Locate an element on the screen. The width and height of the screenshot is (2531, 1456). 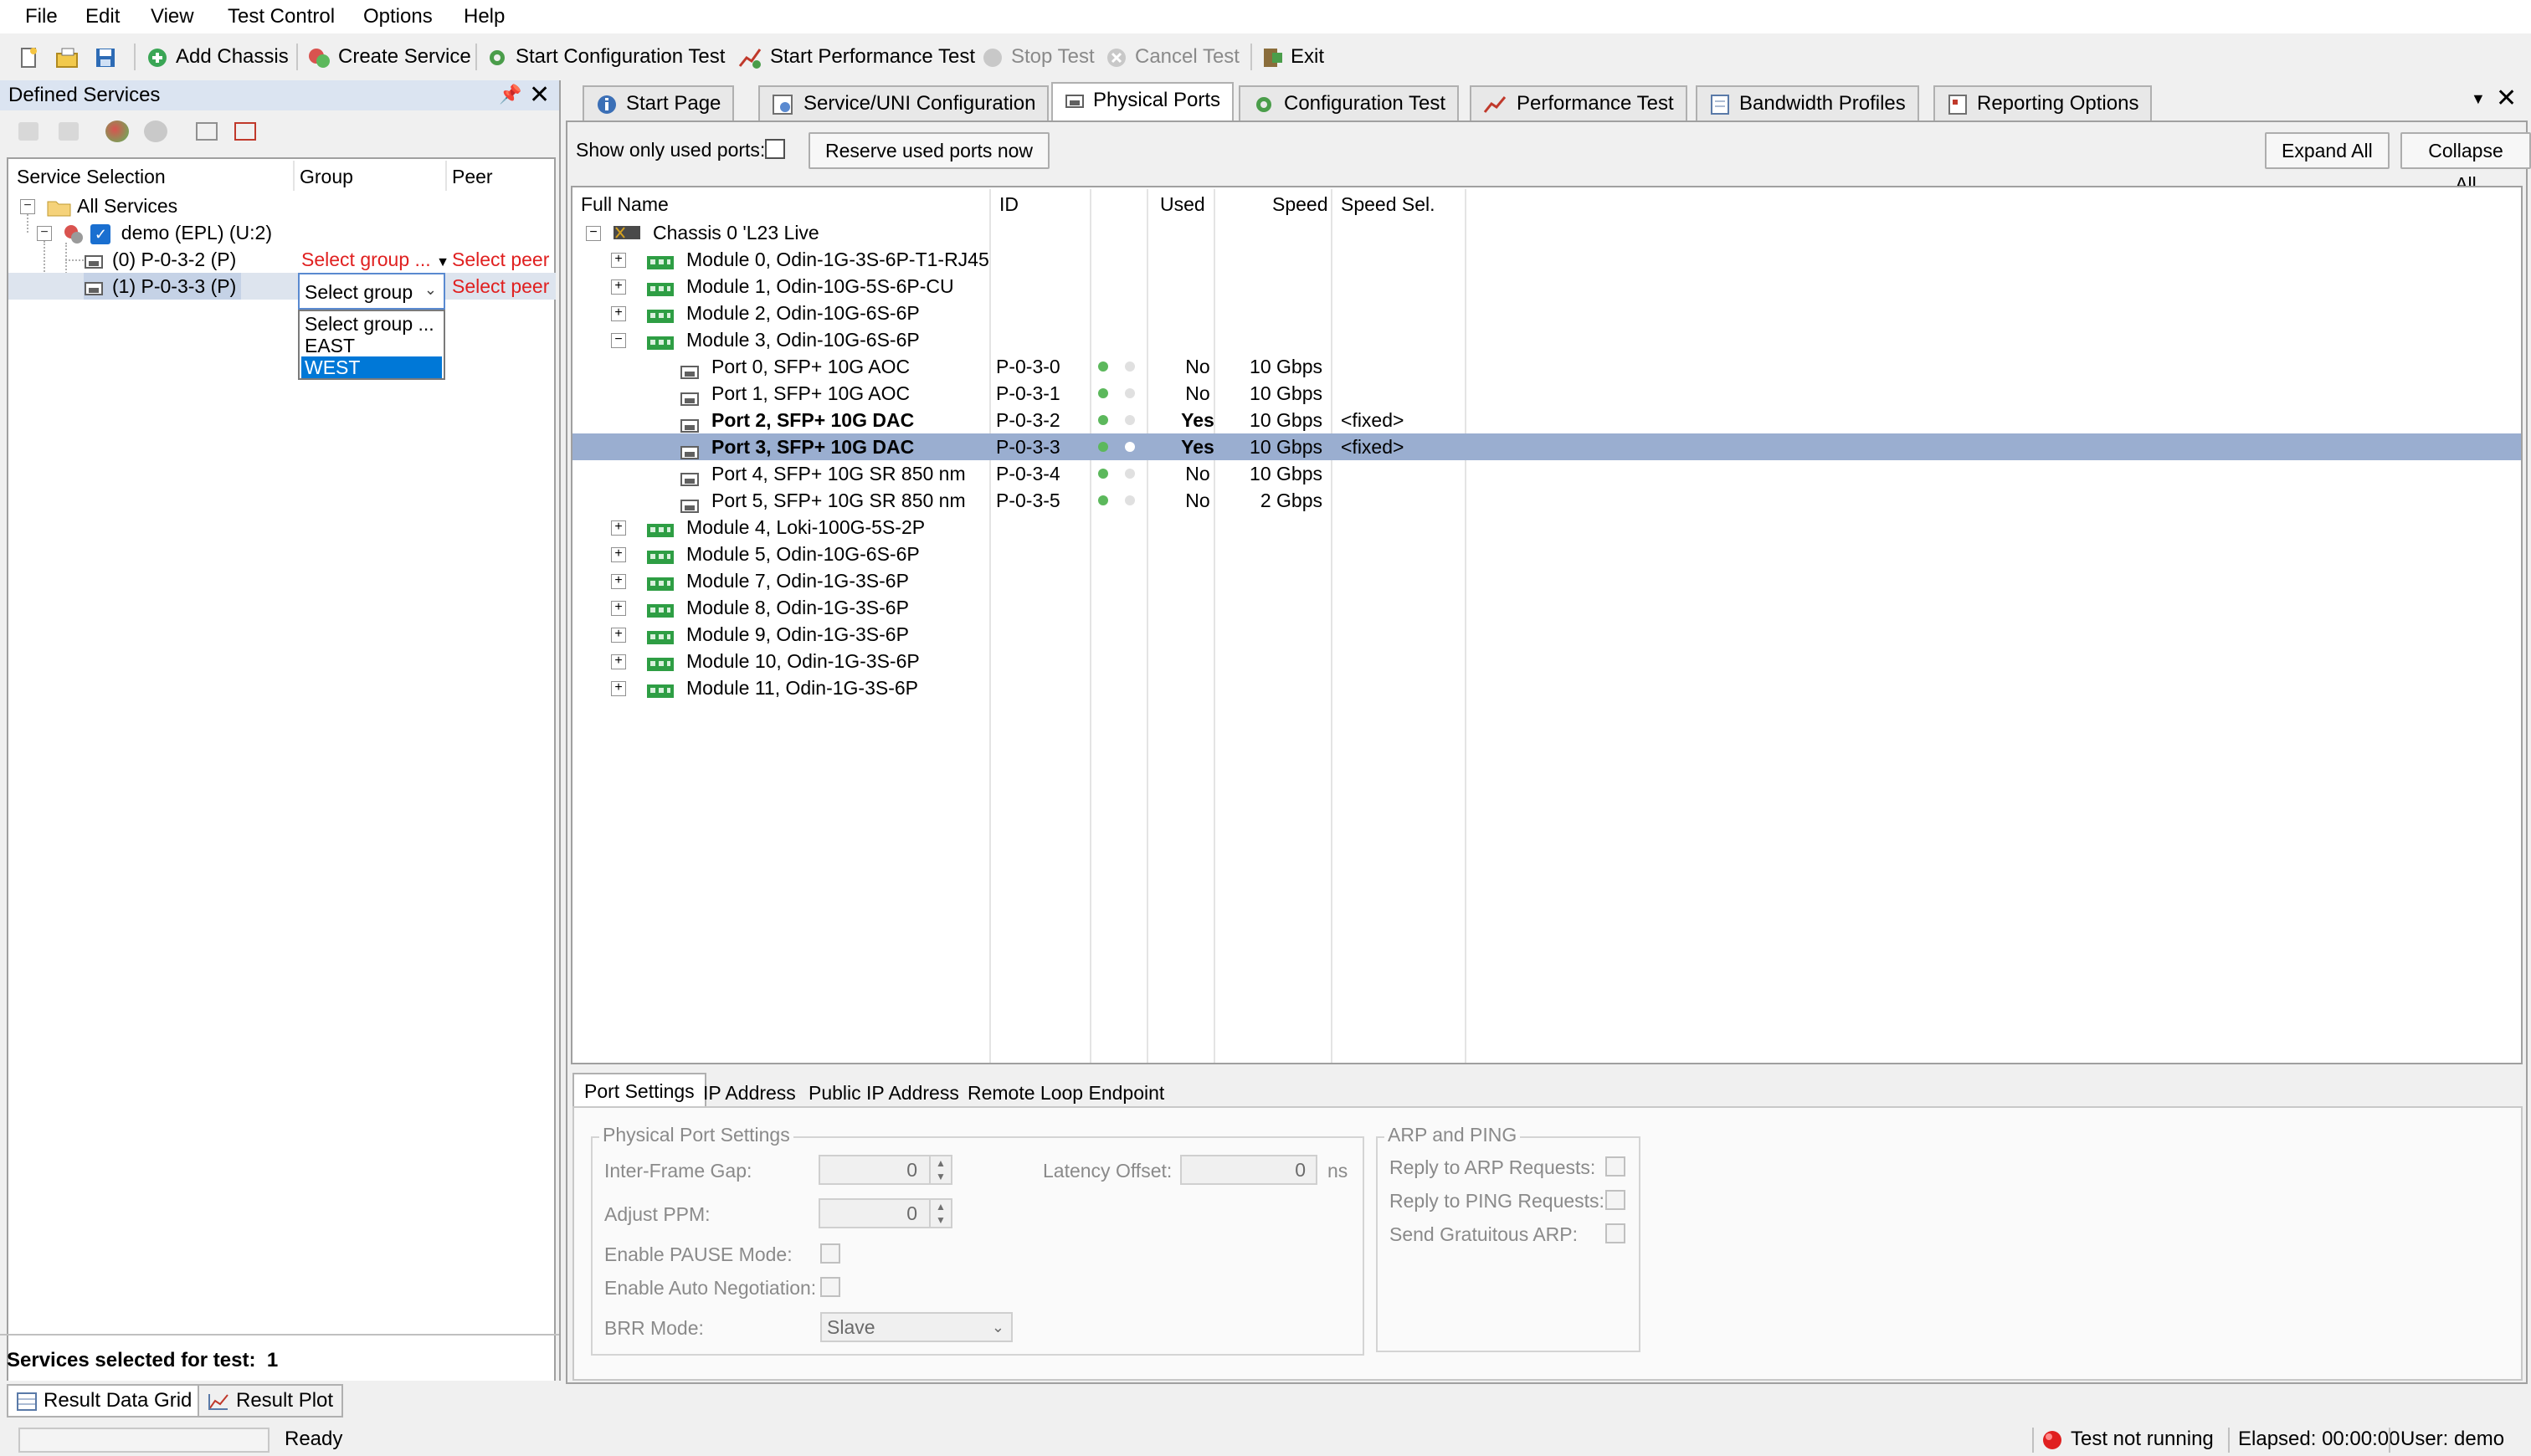
open-button is located at coordinates (71, 57).